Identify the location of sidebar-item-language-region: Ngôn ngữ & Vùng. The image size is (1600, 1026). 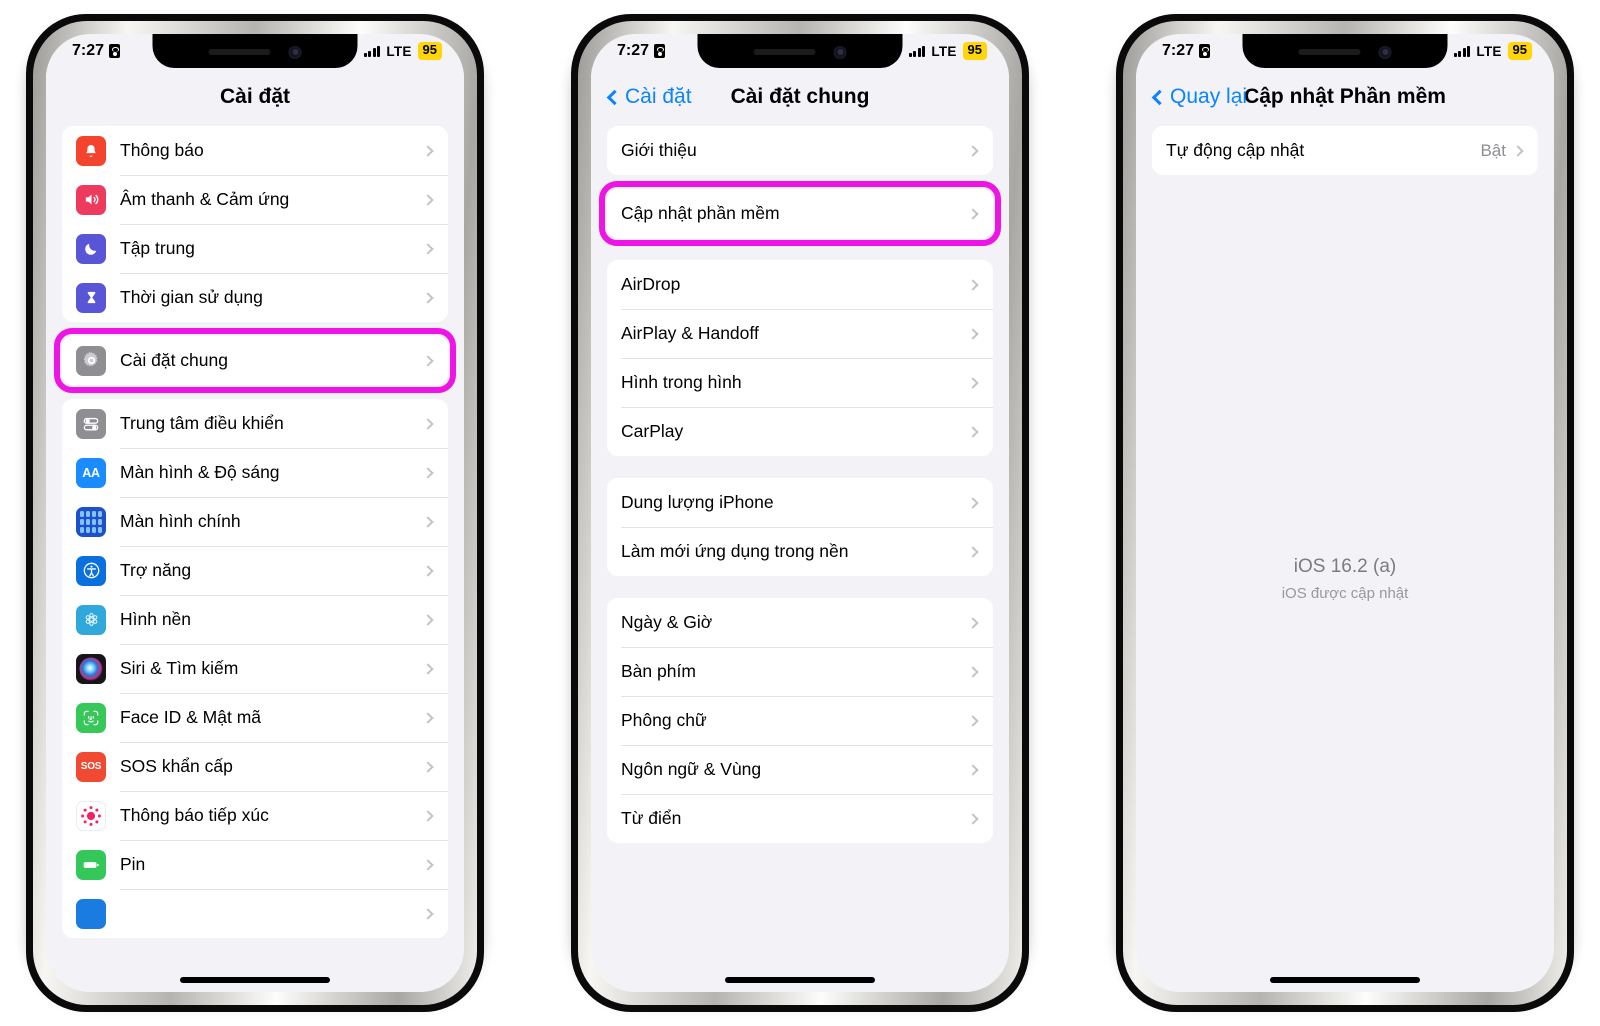
(800, 769).